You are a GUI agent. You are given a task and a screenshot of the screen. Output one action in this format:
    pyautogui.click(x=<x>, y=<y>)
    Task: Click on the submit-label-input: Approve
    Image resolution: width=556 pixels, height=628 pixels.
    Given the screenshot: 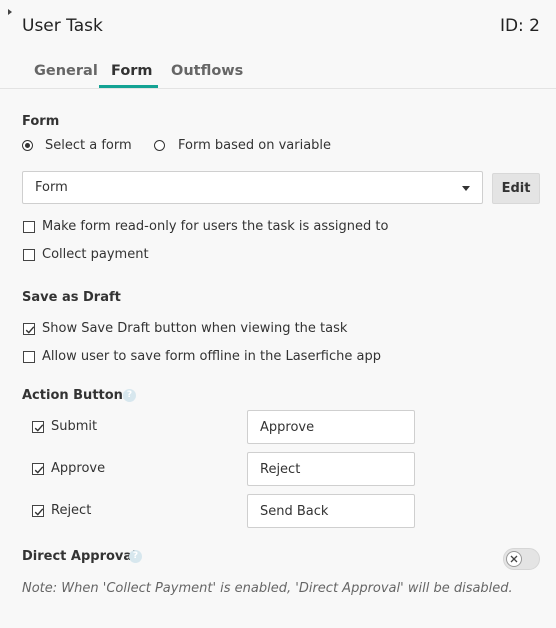 What is the action you would take?
    pyautogui.click(x=331, y=427)
    